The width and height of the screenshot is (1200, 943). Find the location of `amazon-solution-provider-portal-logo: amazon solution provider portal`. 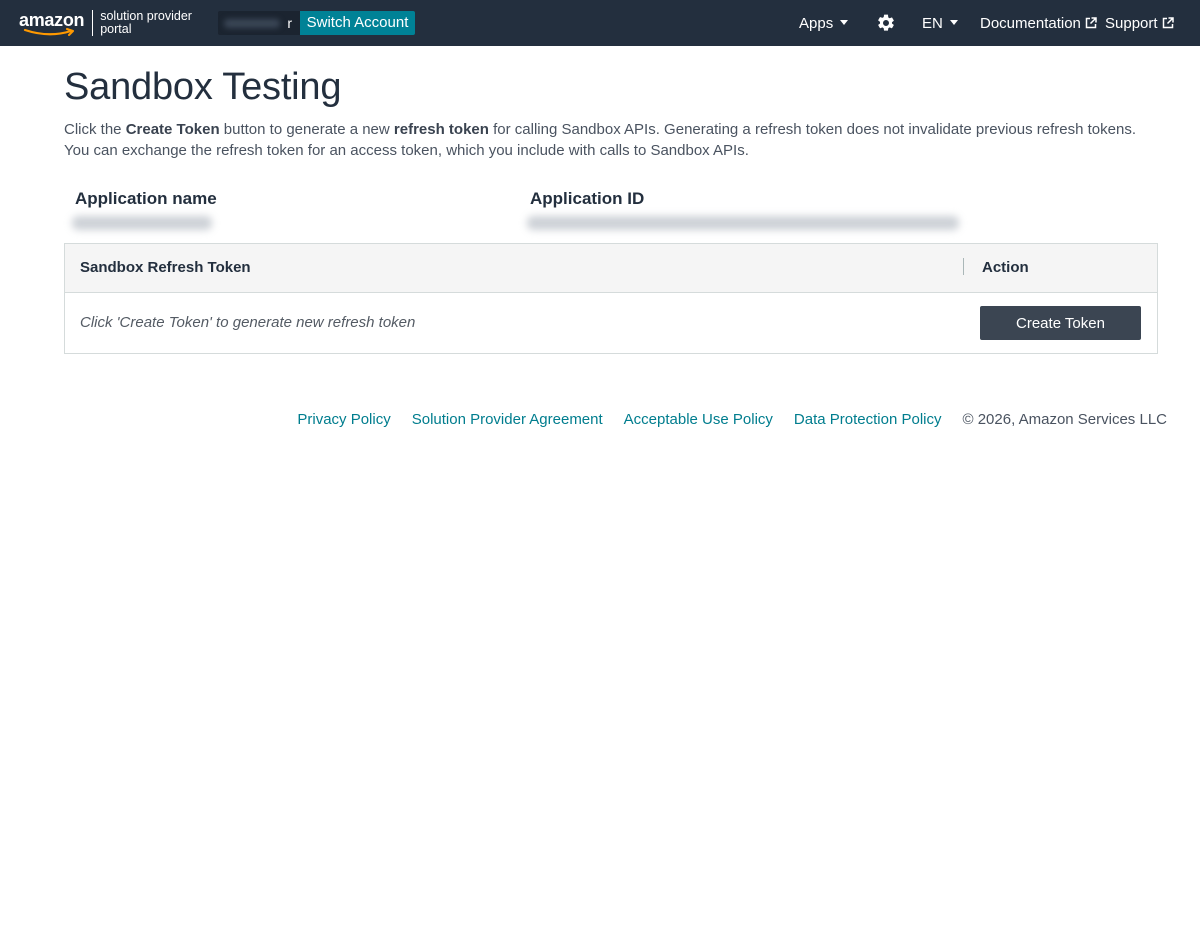

amazon-solution-provider-portal-logo: amazon solution provider portal is located at coordinates (109, 23).